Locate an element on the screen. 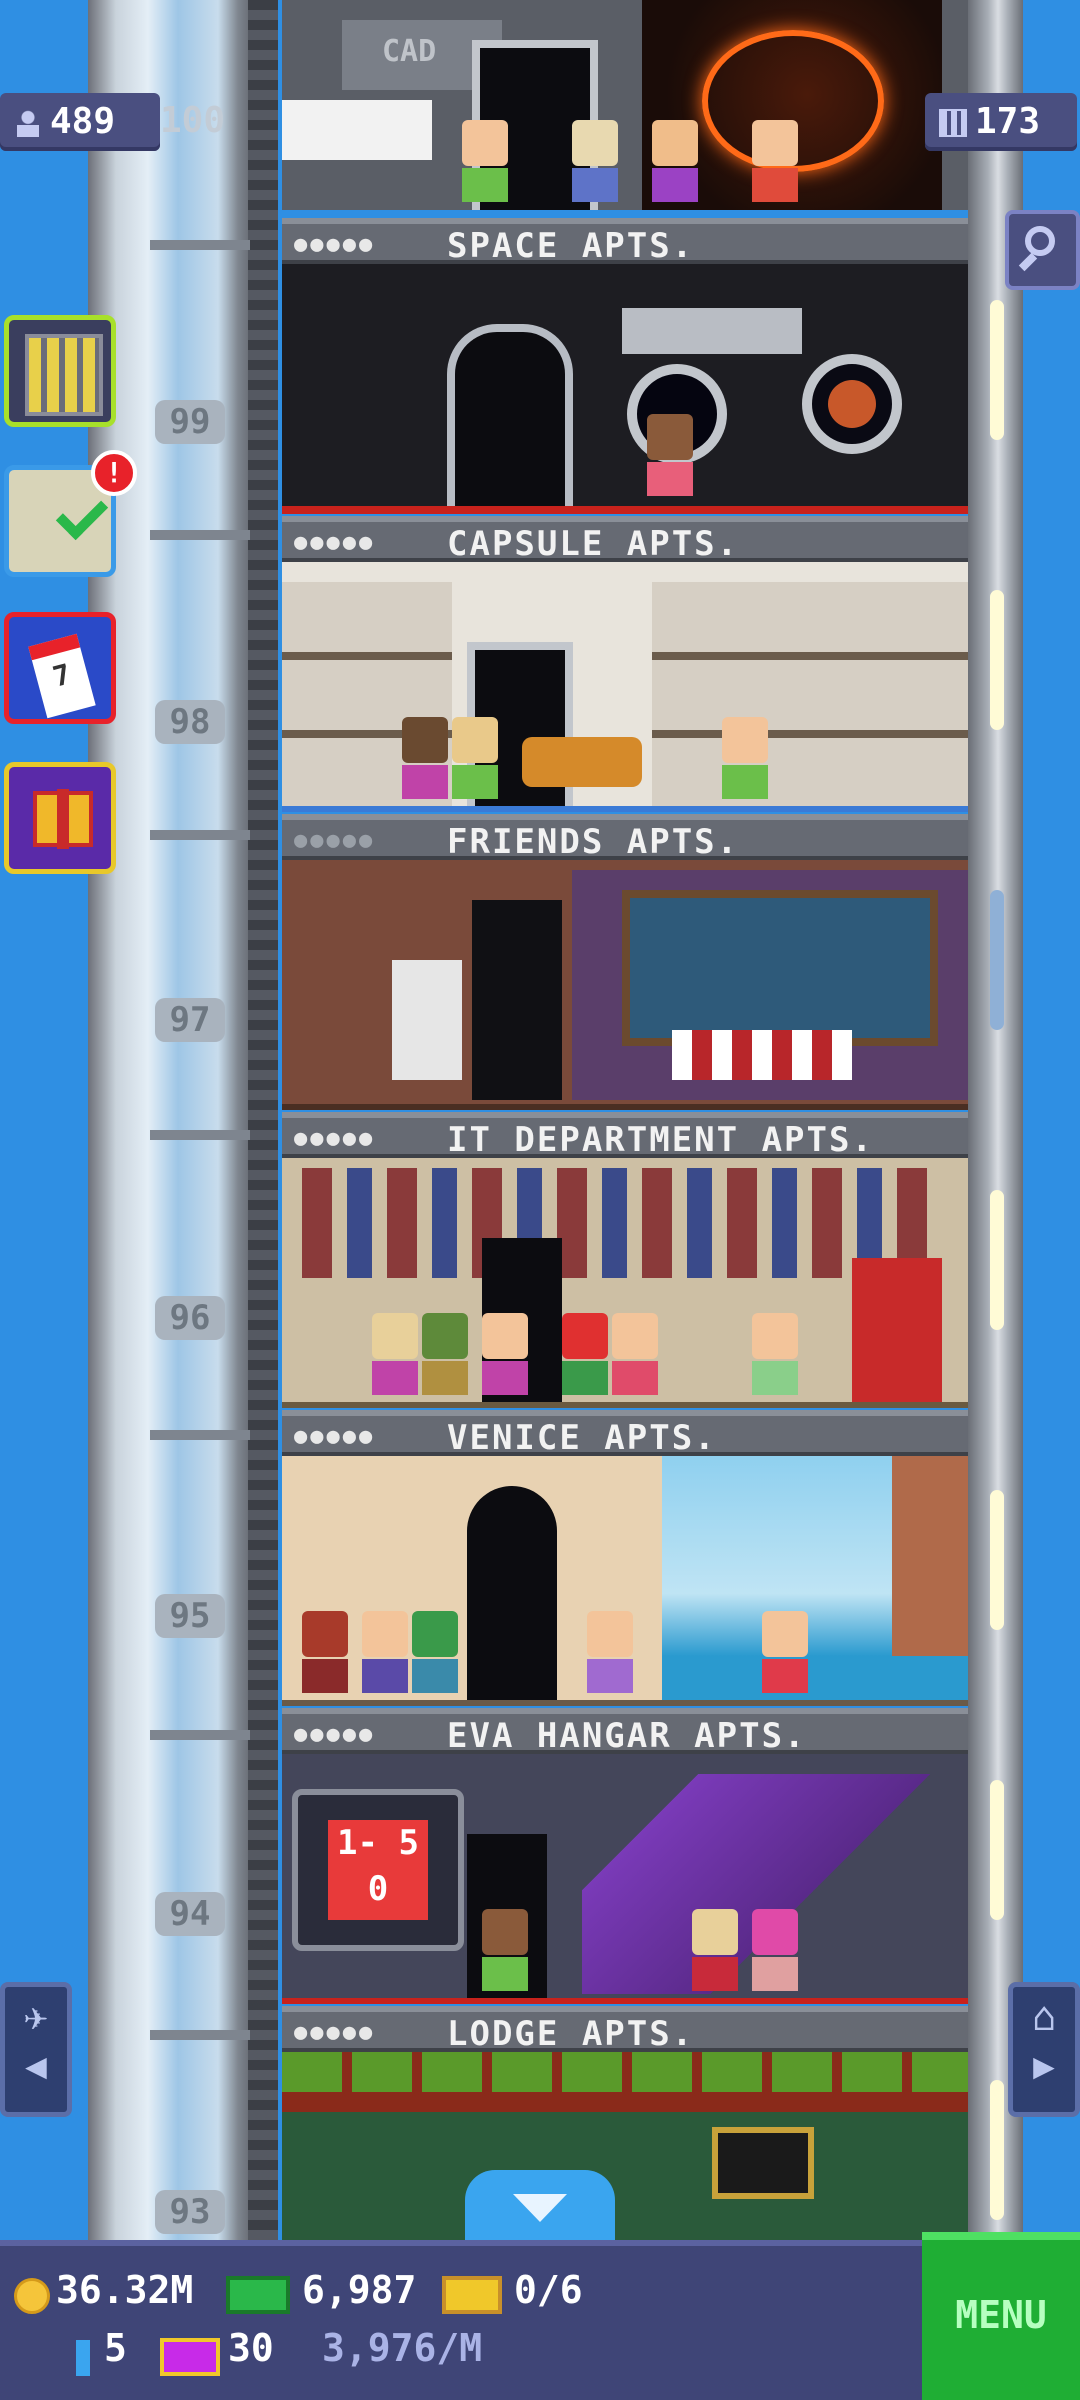 This screenshot has height=2400, width=1080. search-button is located at coordinates (1042, 250).